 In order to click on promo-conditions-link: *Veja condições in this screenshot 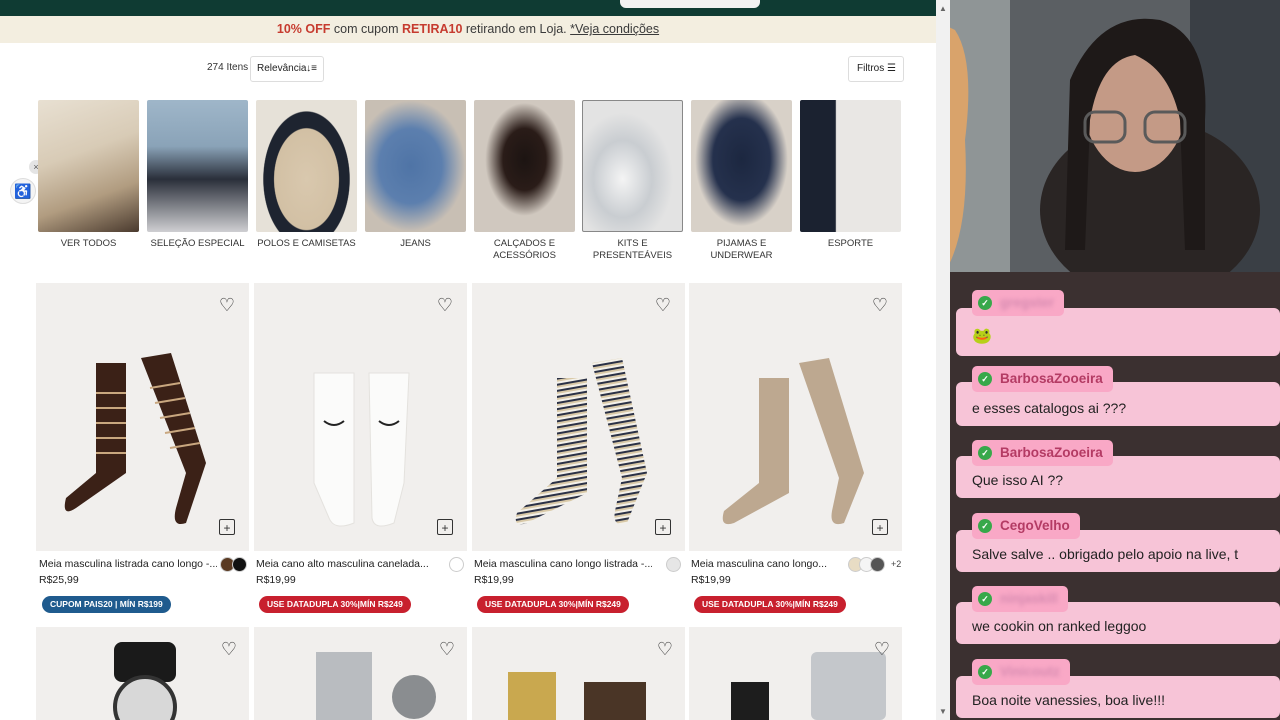, I will do `click(614, 29)`.